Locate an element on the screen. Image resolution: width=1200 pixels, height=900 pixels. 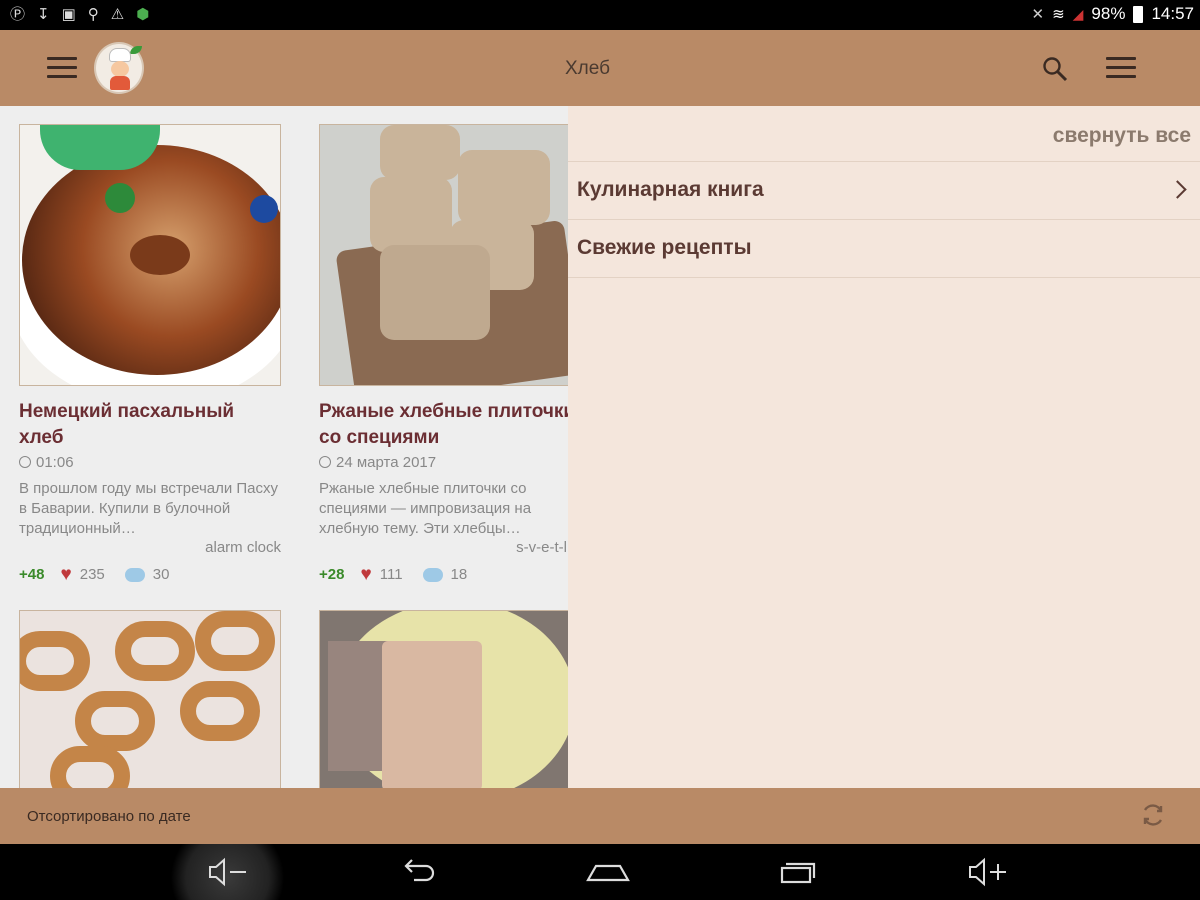
page-title: Хлеб is located at coordinates (587, 68).